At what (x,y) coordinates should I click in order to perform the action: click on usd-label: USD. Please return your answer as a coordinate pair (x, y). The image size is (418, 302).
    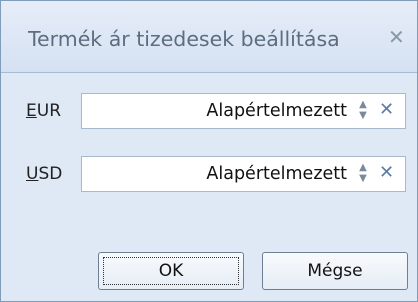
    Looking at the image, I should click on (44, 174).